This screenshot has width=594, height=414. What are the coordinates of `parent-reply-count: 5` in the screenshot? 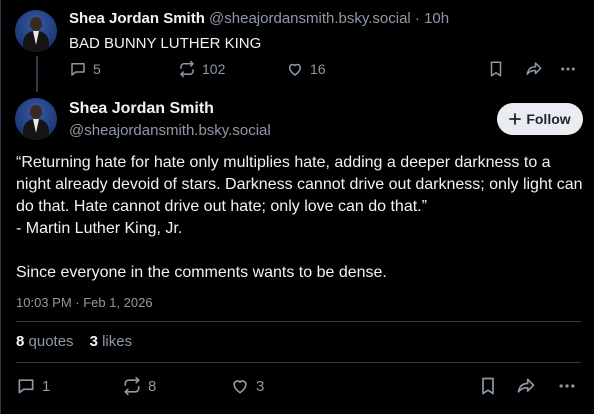 It's located at (97, 69).